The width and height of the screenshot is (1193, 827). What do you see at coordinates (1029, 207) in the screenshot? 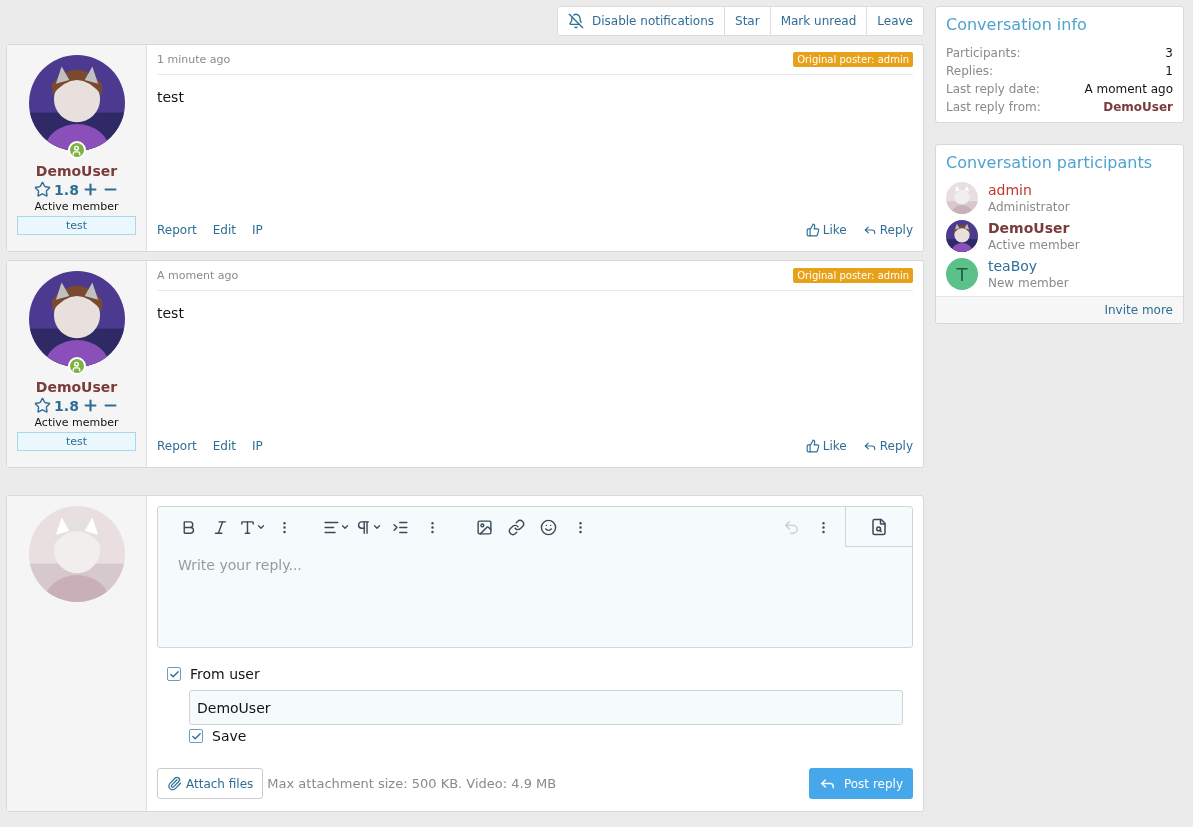
I see `participant-role: Administrator` at bounding box center [1029, 207].